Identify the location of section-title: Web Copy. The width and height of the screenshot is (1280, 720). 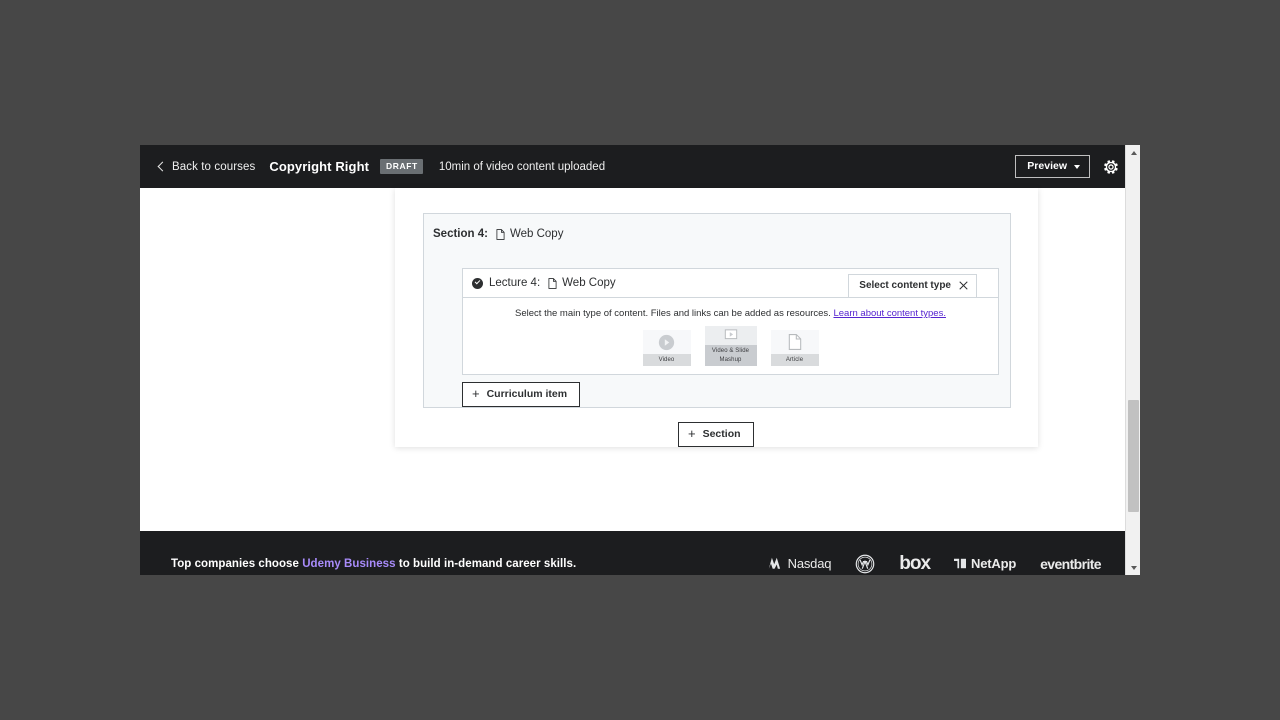
(536, 234).